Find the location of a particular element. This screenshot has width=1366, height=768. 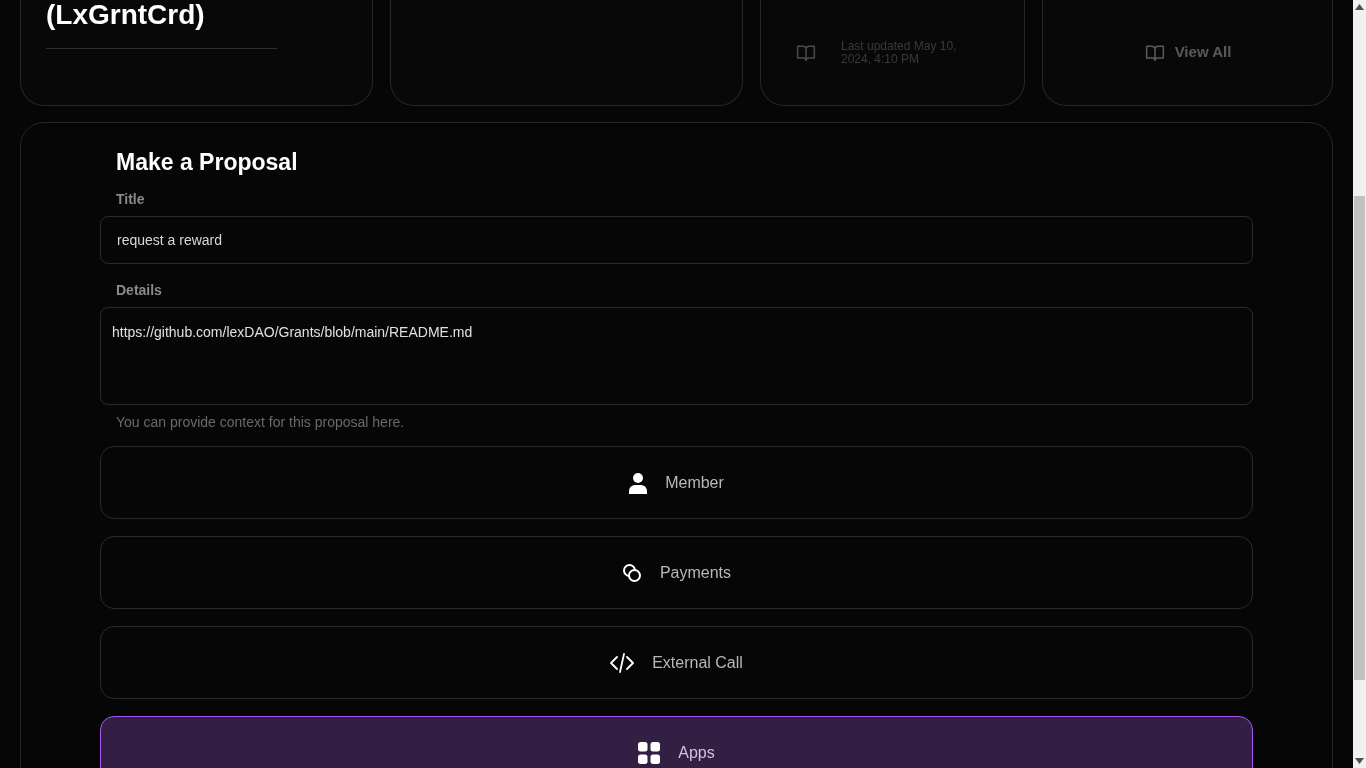

scrollbar is located at coordinates (1359, 384).